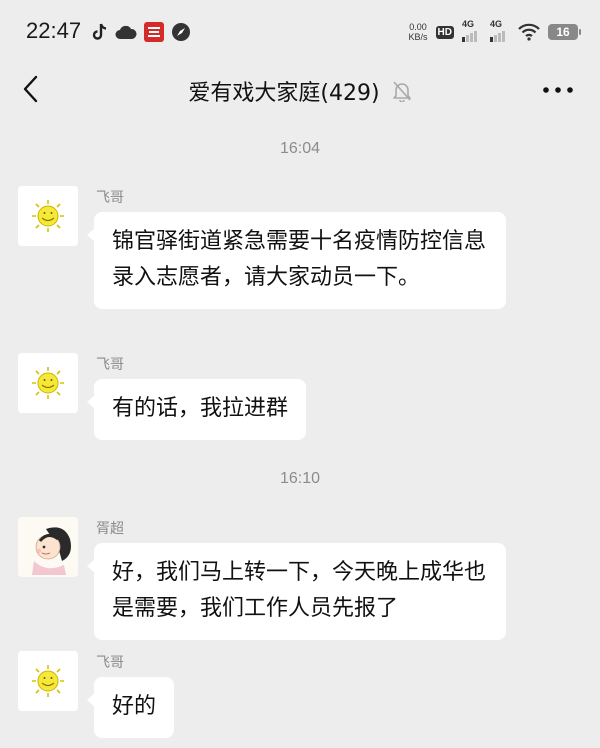 The width and height of the screenshot is (600, 748). I want to click on chat-timestamp: 16:04, so click(300, 148).